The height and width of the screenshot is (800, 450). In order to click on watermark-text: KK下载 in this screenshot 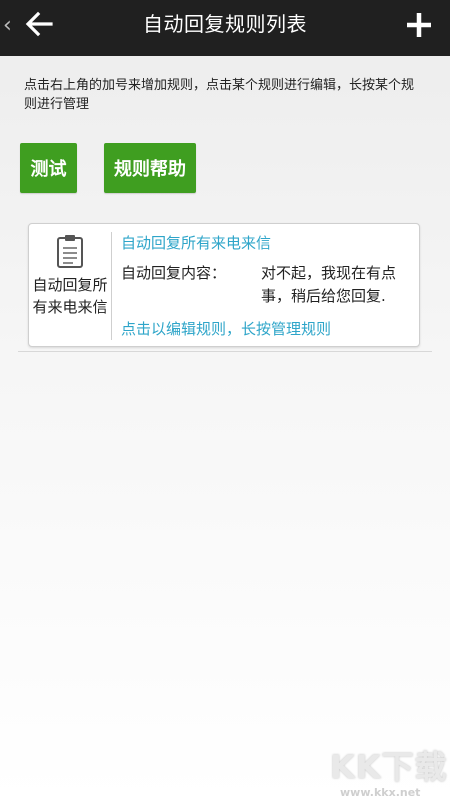, I will do `click(389, 767)`.